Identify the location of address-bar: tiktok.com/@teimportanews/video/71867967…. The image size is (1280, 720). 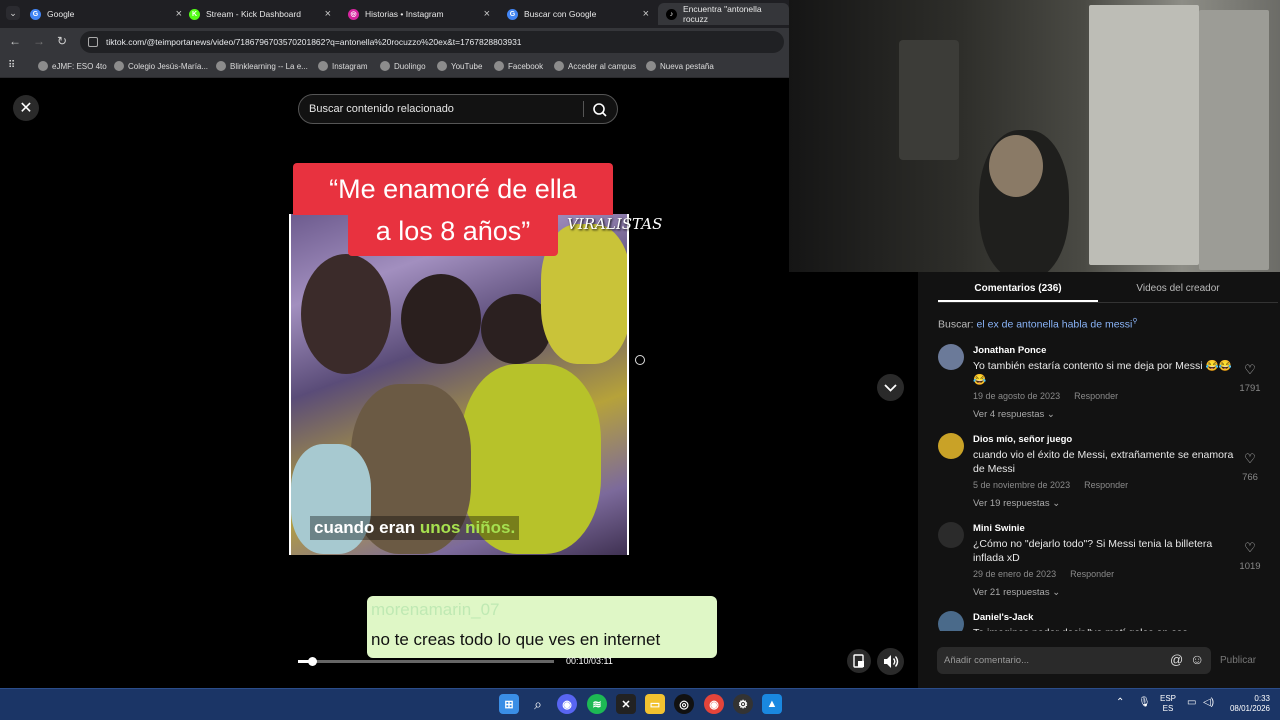
(432, 42).